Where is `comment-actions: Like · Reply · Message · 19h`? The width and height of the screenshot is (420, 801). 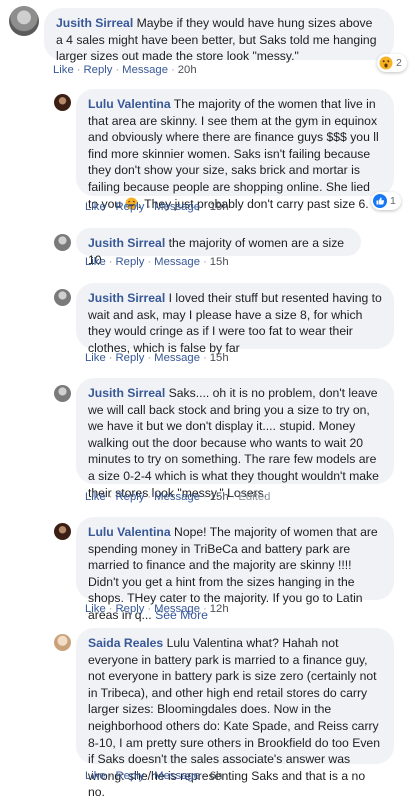
comment-actions: Like · Reply · Message · 19h is located at coordinates (157, 207).